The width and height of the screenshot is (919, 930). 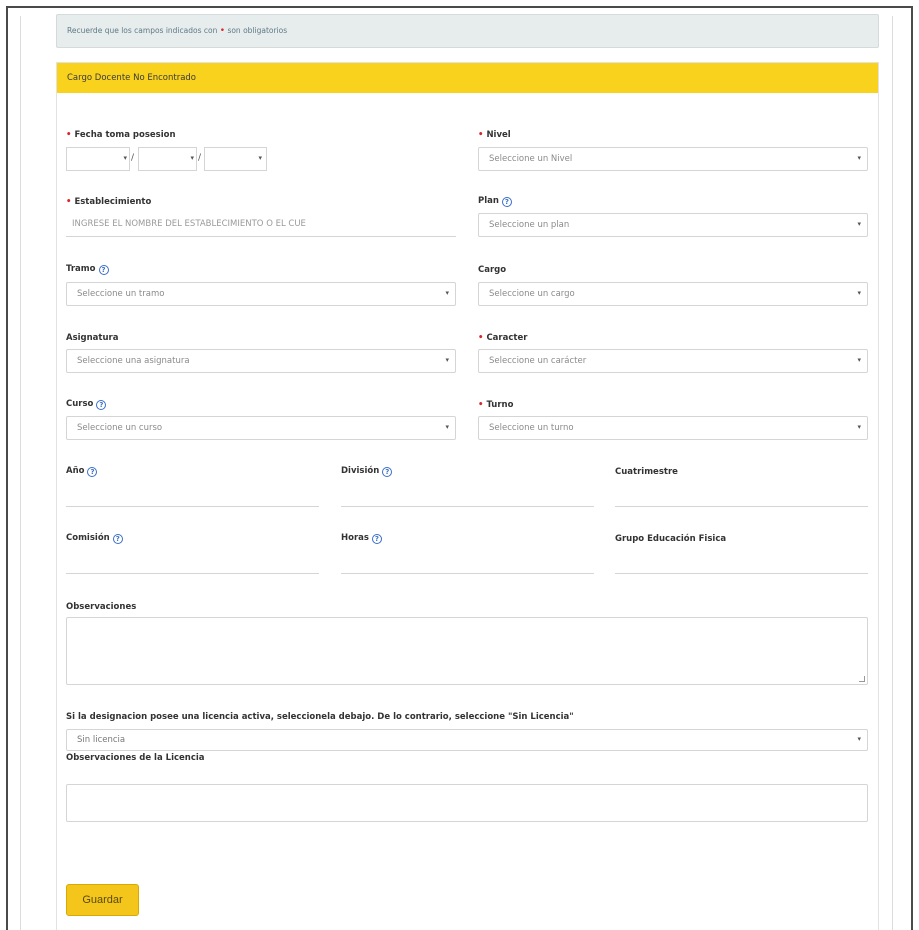 I want to click on turno-select: Seleccione un turno ▾, so click(x=673, y=428).